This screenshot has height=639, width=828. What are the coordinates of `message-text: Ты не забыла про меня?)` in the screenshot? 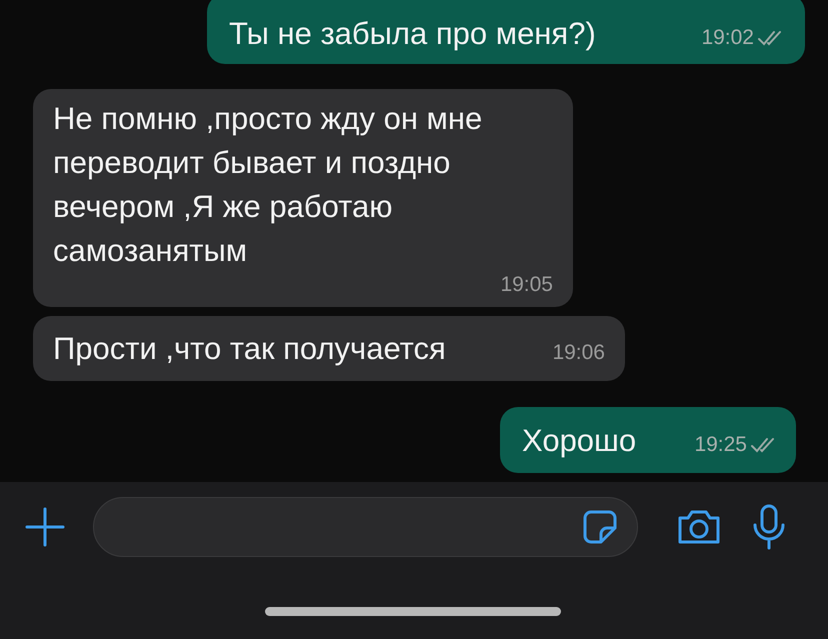 It's located at (412, 34).